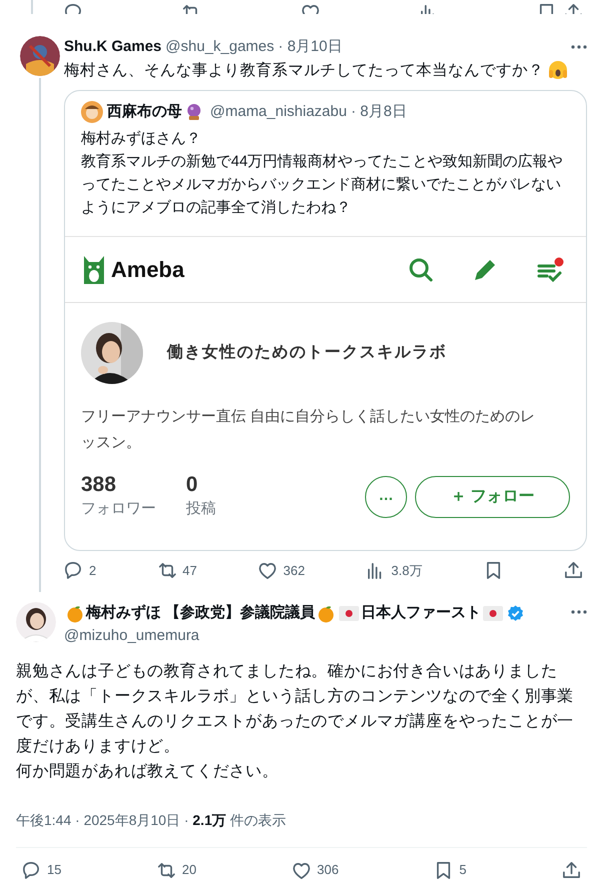  Describe the element at coordinates (310, 47) in the screenshot. I see `post-date: · 8月10日` at that location.